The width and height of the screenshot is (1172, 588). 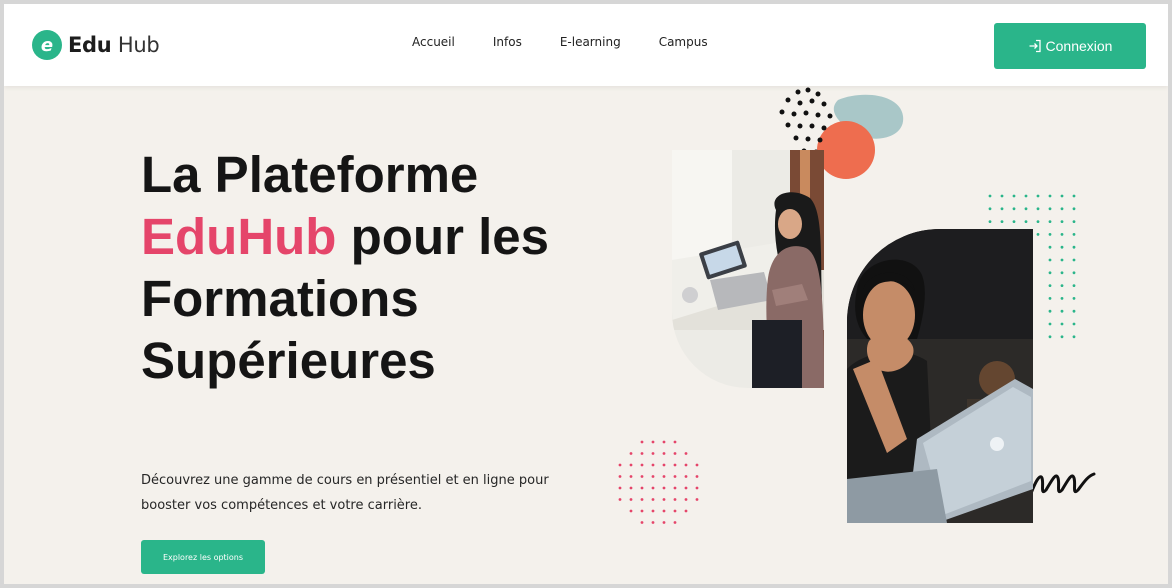 I want to click on hero-title-line2: pour les, so click(x=443, y=236).